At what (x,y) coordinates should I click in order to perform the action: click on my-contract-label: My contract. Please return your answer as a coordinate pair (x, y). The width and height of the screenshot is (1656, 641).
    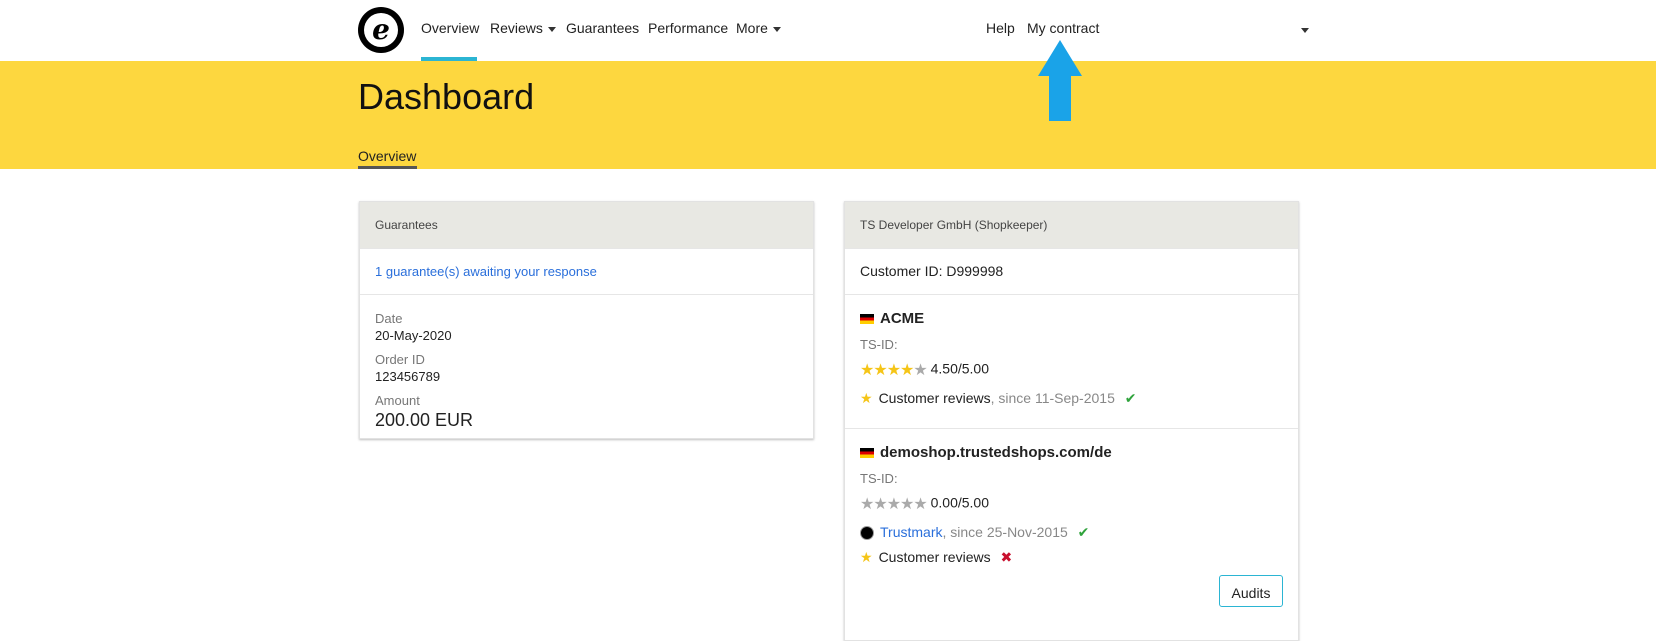
    Looking at the image, I should click on (1063, 28).